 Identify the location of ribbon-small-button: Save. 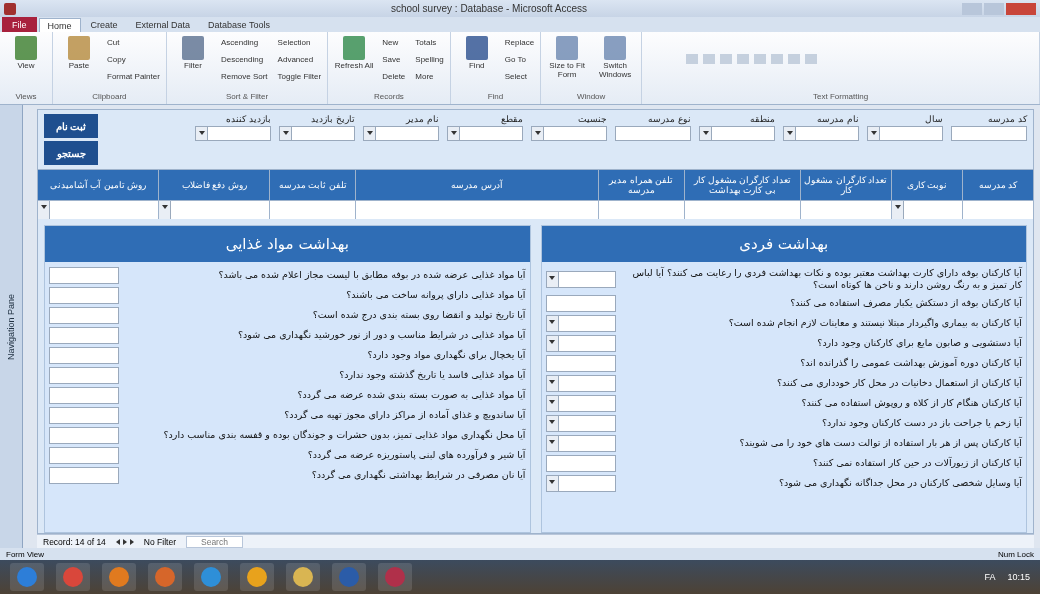
(394, 59).